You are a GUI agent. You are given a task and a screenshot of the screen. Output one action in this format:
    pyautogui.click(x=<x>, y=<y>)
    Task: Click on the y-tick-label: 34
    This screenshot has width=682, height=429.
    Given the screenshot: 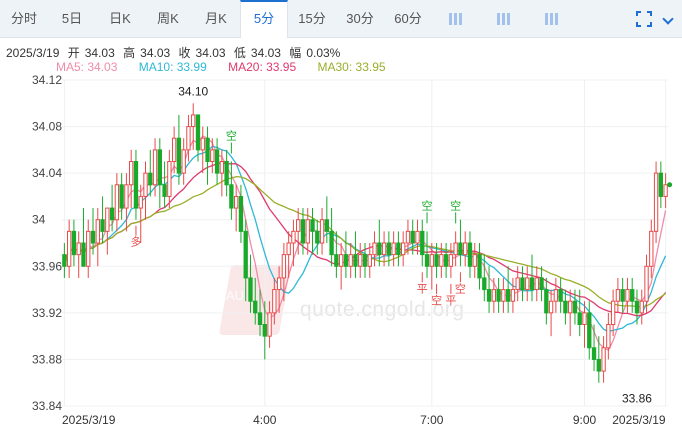 What is the action you would take?
    pyautogui.click(x=39, y=220)
    